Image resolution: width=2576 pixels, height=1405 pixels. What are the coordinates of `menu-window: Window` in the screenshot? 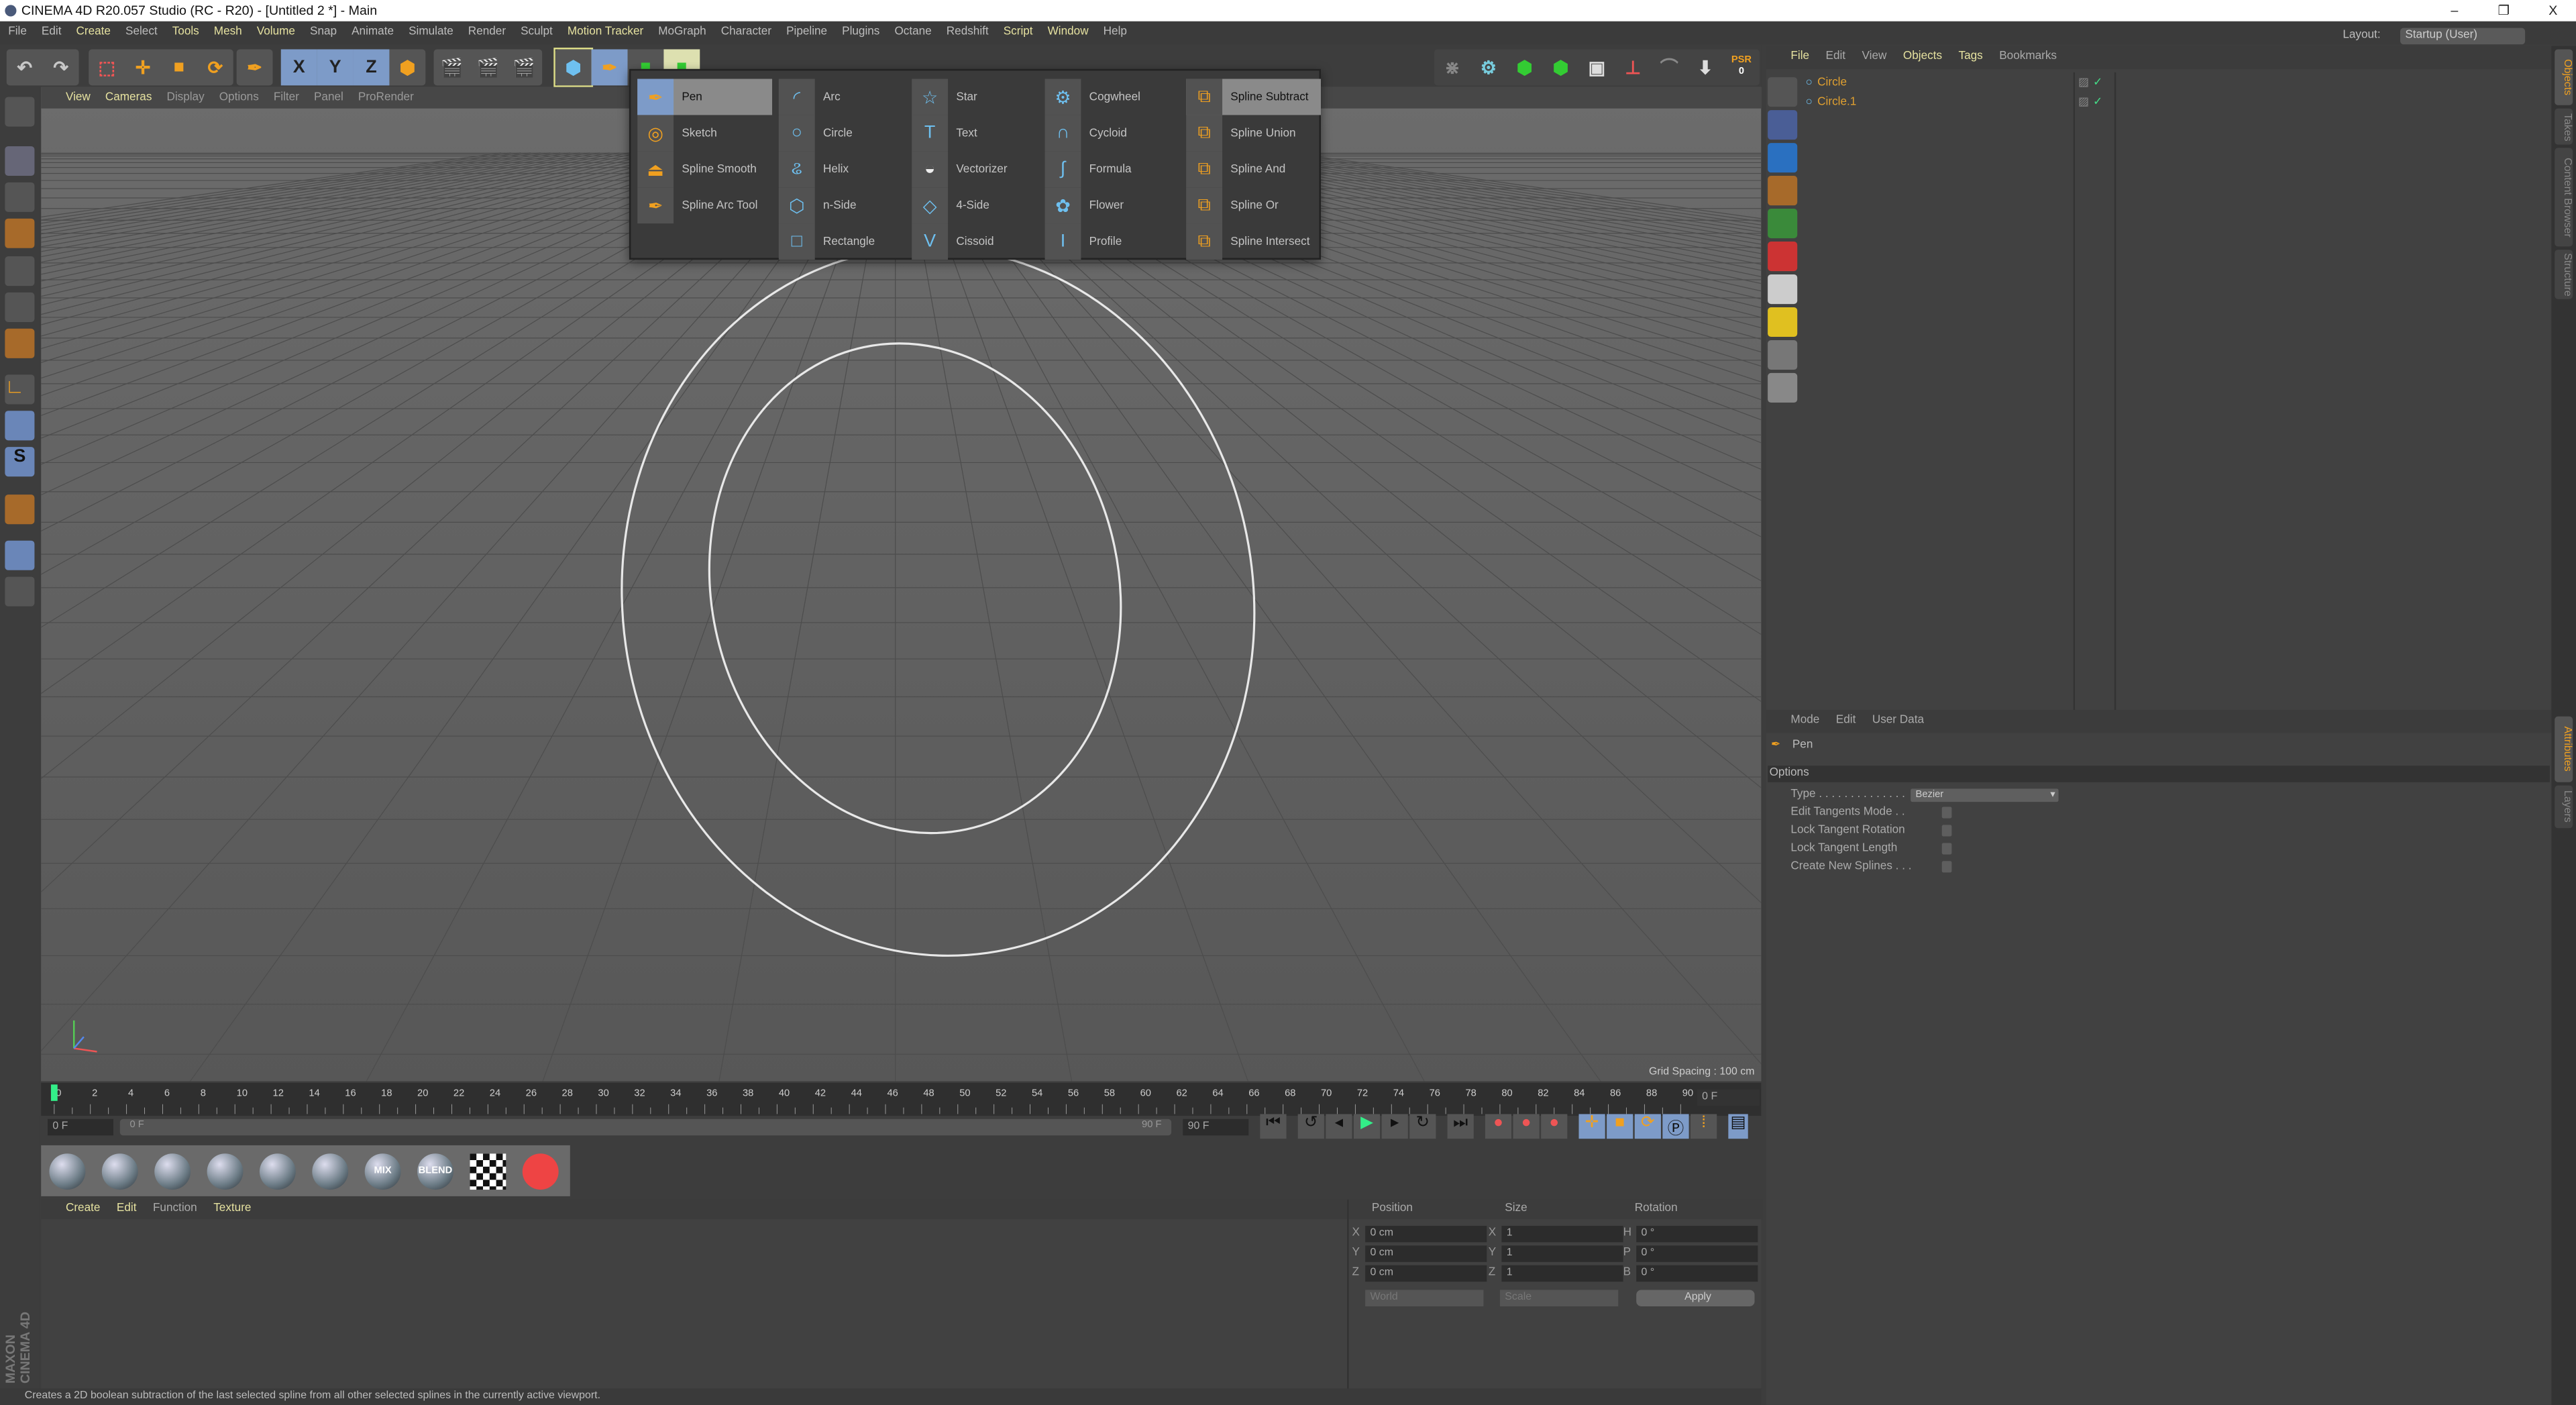 It's located at (1068, 32).